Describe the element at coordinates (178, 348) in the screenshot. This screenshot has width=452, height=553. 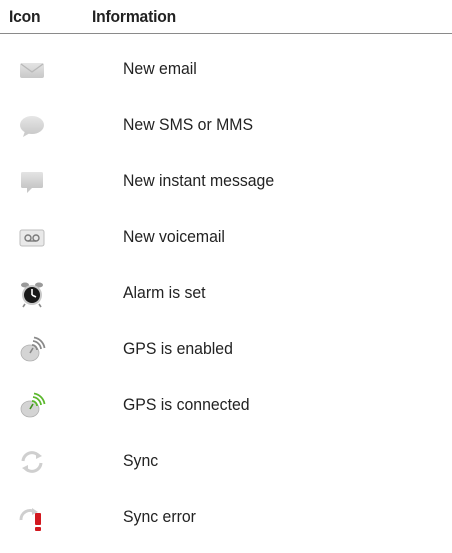
I see `row-label: GPS is enabled` at that location.